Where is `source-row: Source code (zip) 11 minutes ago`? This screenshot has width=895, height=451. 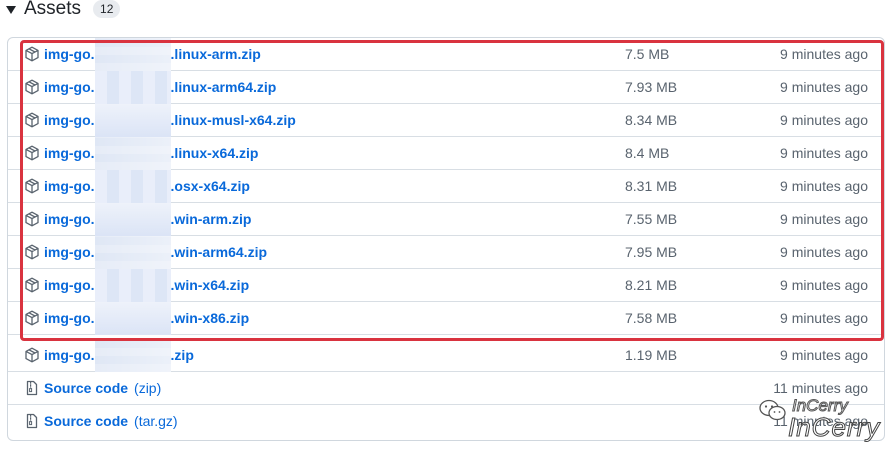 source-row: Source code (zip) 11 minutes ago is located at coordinates (446, 388).